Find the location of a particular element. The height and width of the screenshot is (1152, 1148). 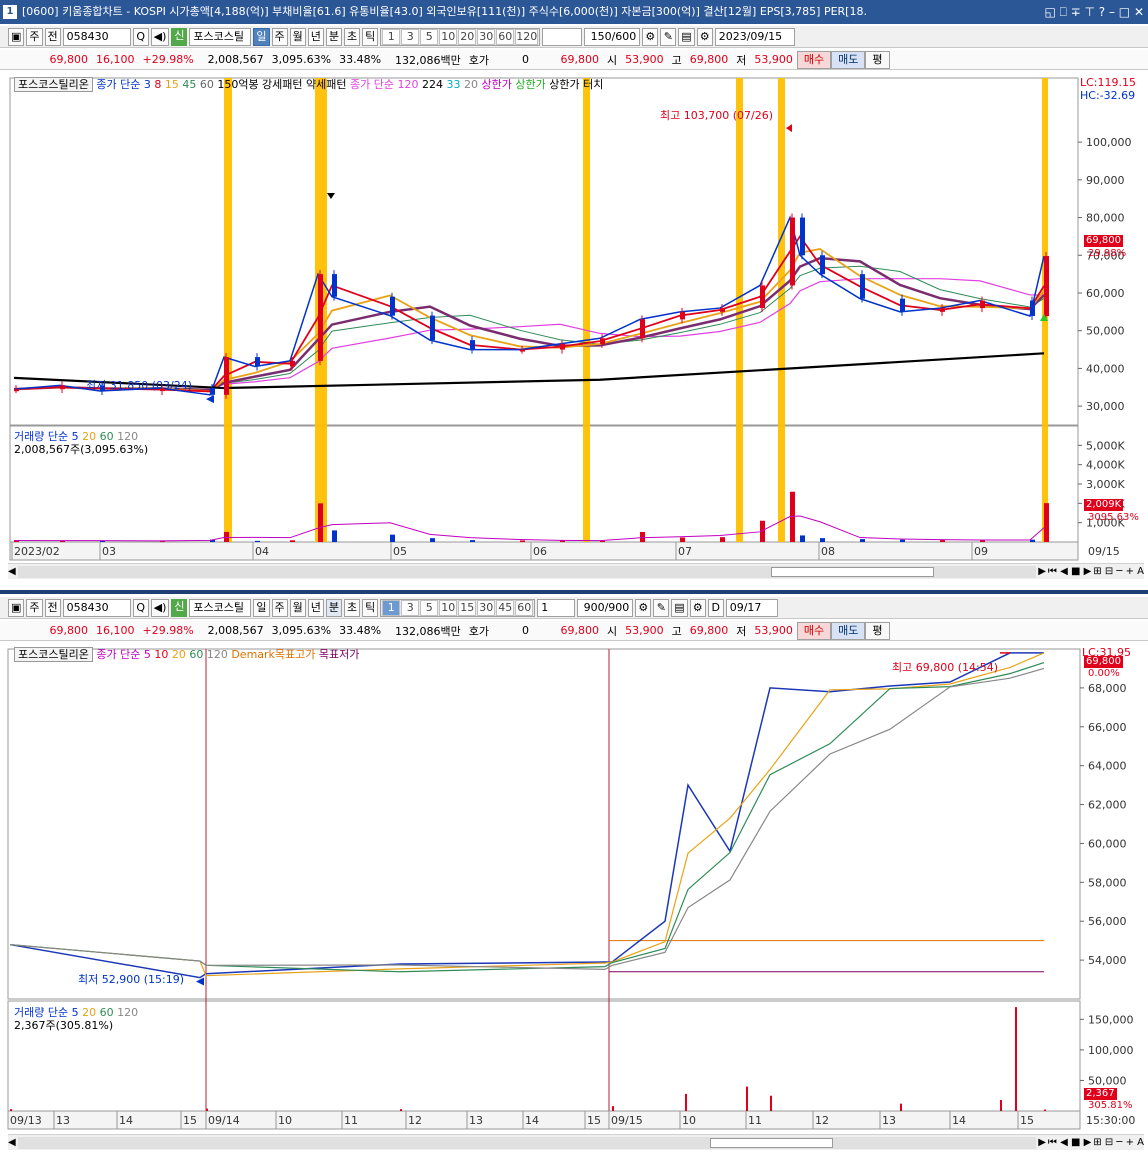

buy-button-2: 매수 is located at coordinates (814, 630).